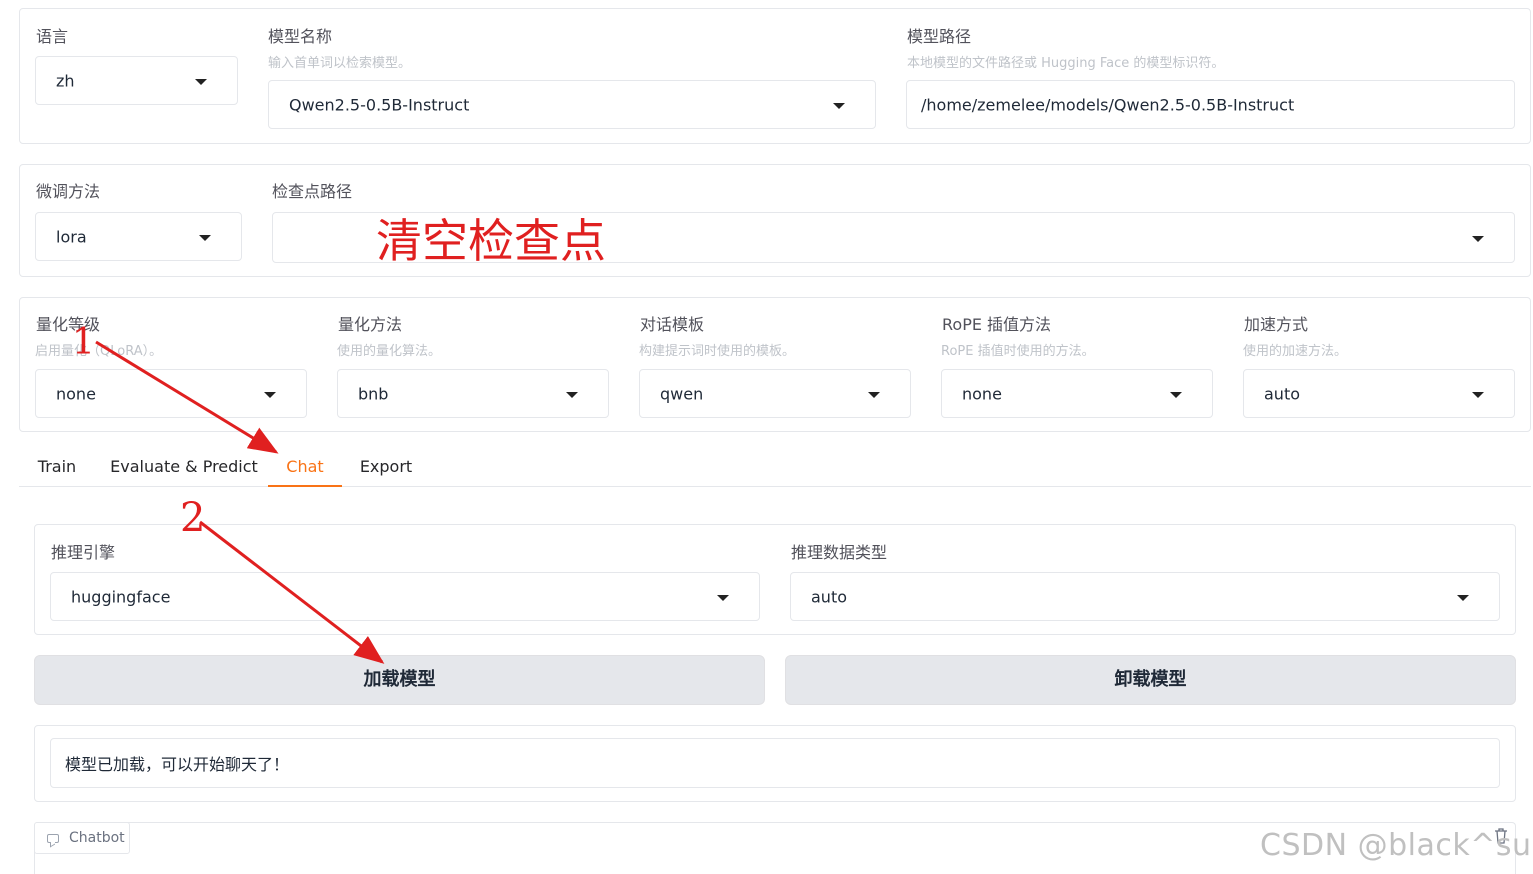 This screenshot has width=1533, height=874. I want to click on chatbot-label: Chatbot, so click(97, 838).